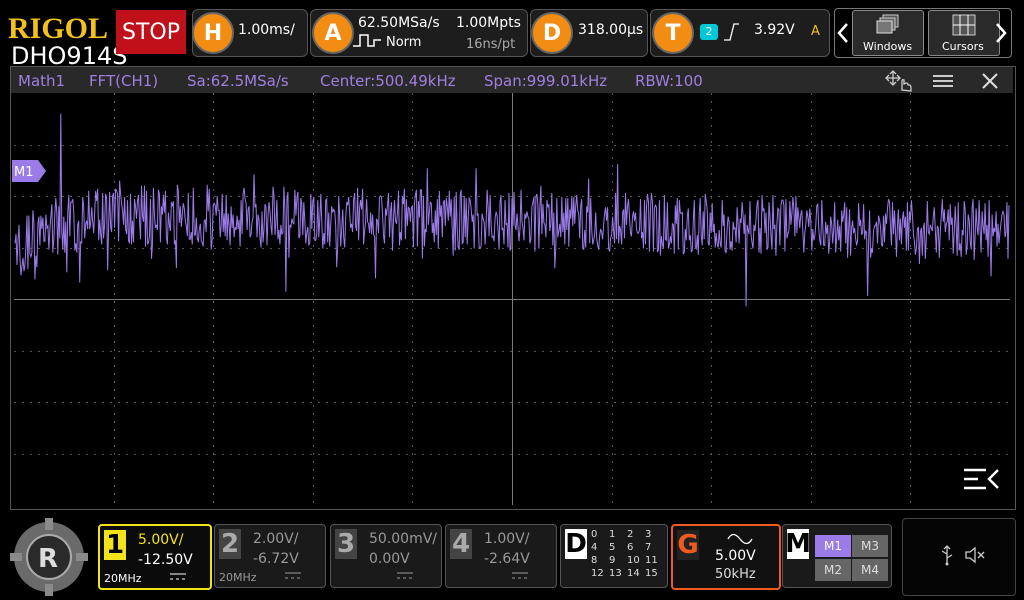 The image size is (1024, 600). I want to click on close-icon, so click(990, 81).